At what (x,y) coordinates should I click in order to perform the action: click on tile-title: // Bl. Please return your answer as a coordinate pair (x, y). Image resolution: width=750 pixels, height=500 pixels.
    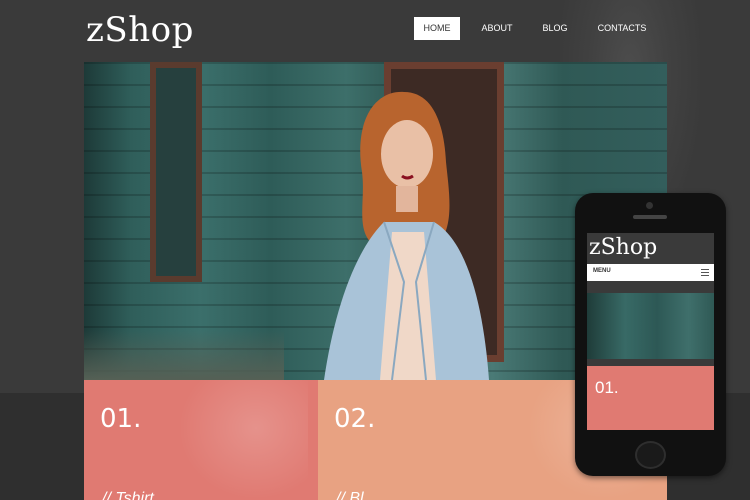
    Looking at the image, I should click on (350, 495).